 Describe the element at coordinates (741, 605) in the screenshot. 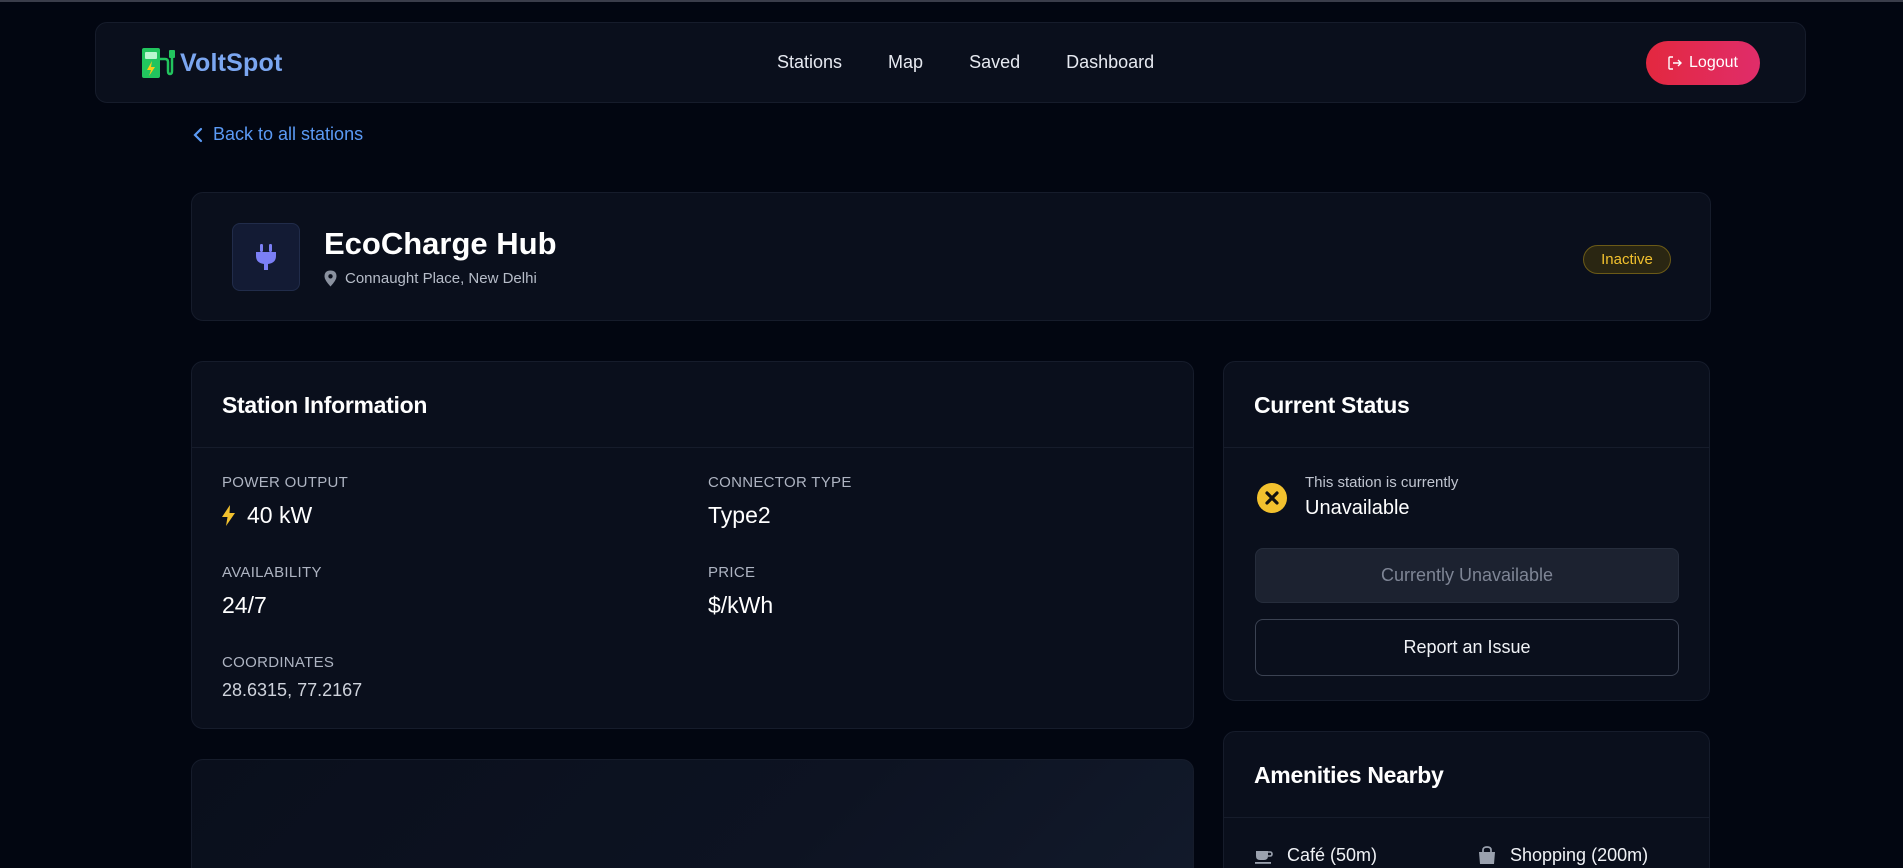

I see `price-value: $/kWh` at that location.